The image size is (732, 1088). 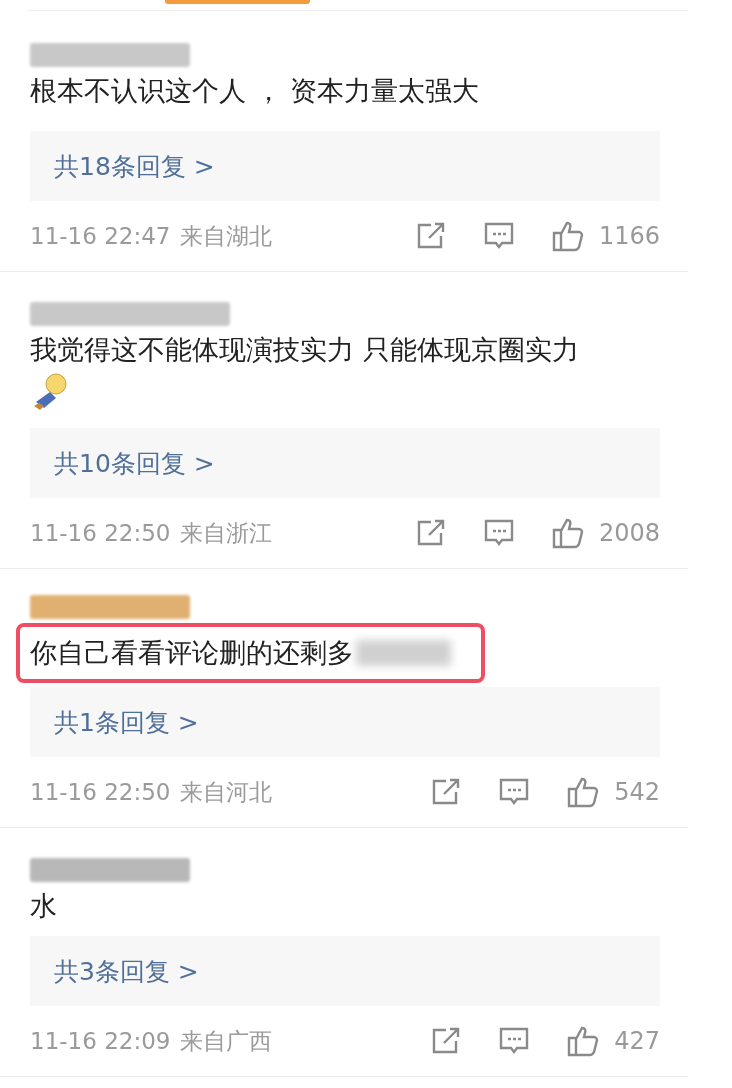 I want to click on comment-location: 来自河北, so click(x=226, y=792).